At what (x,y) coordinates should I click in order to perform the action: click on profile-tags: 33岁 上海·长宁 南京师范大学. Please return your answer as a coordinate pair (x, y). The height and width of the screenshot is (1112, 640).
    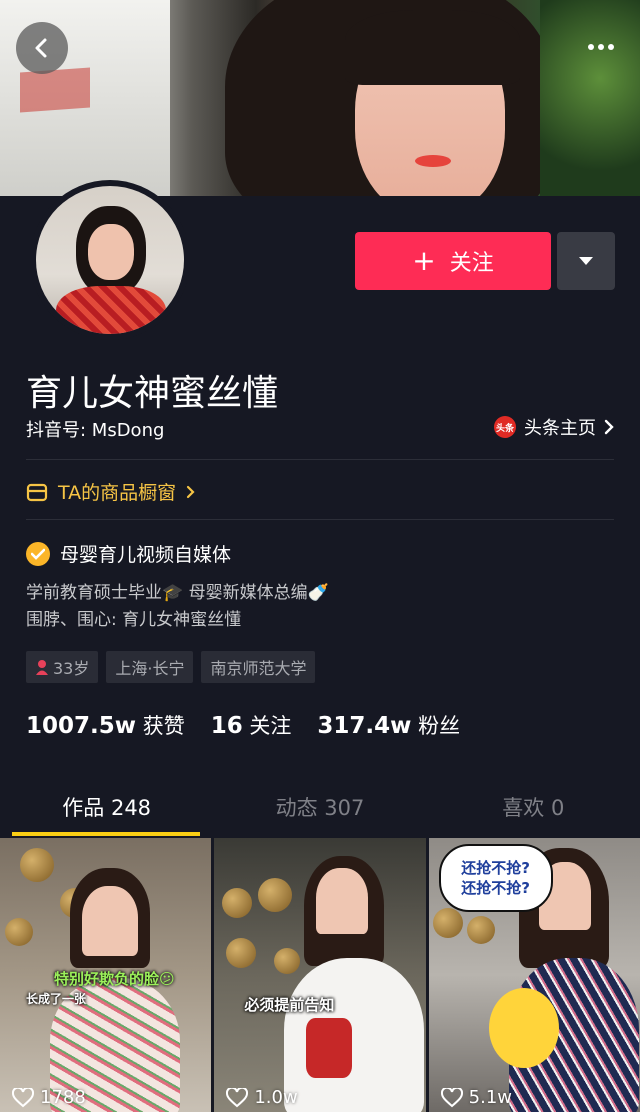
    Looking at the image, I should click on (171, 667).